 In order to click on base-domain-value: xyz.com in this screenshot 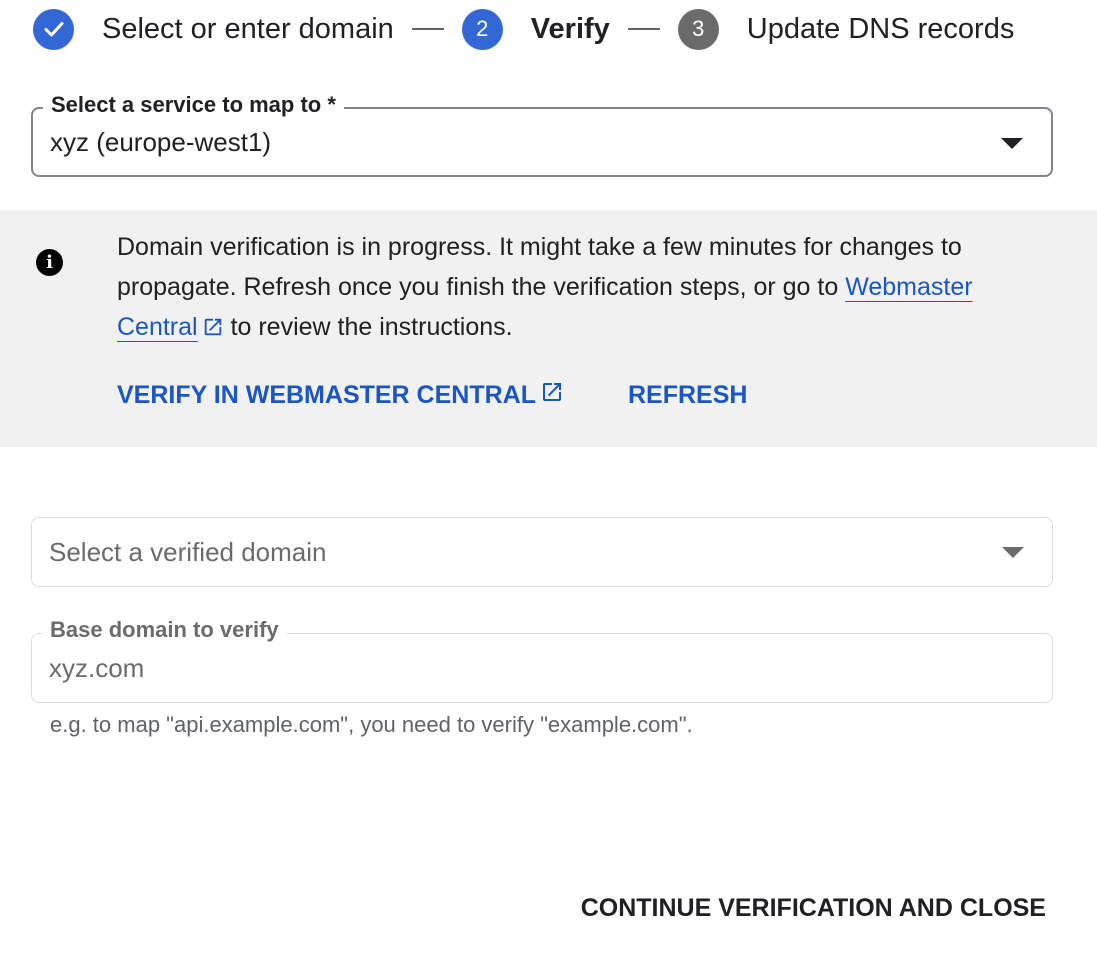, I will do `click(96, 668)`.